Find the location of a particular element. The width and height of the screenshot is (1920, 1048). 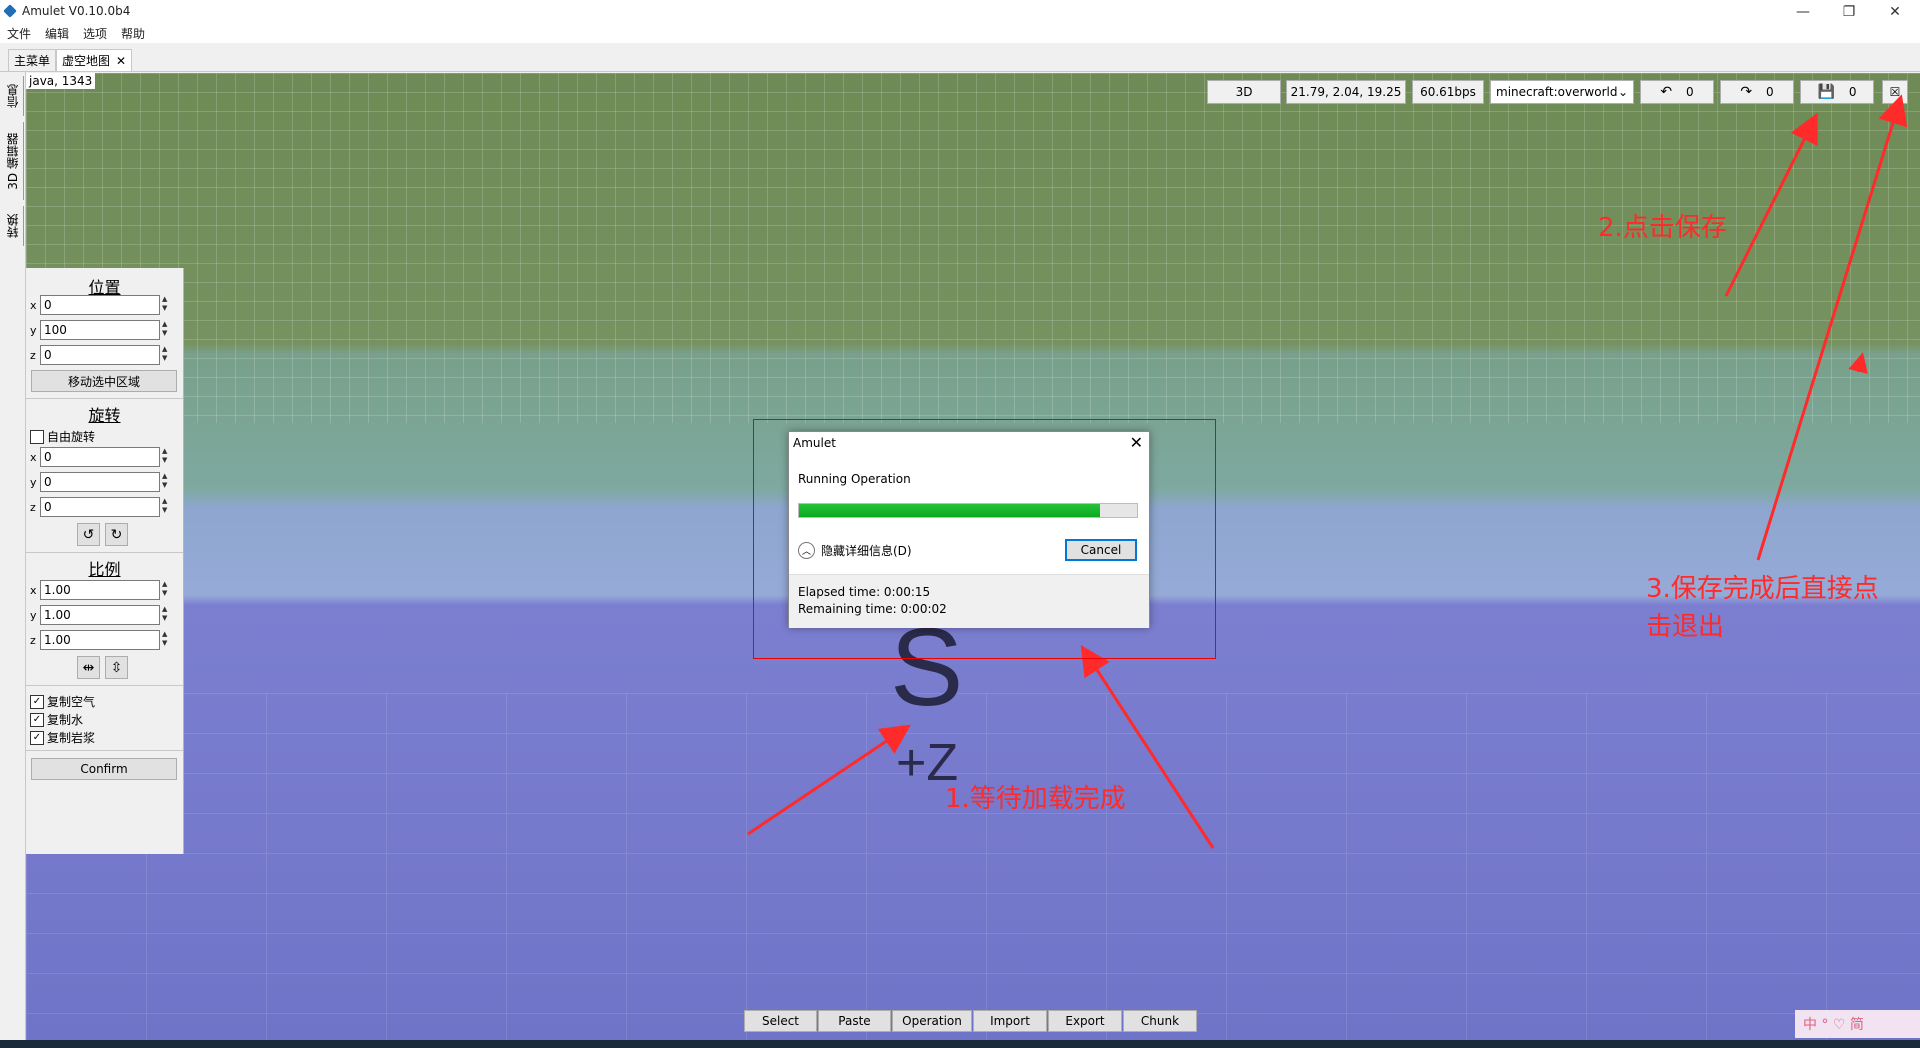

taskbar is located at coordinates (960, 1044).